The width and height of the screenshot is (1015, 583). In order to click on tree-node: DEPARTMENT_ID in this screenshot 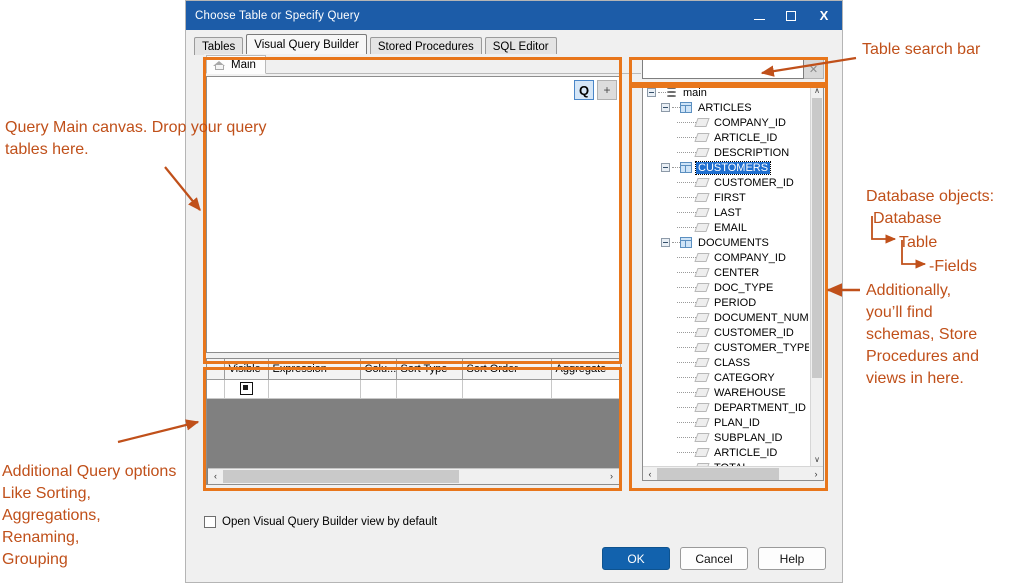, I will do `click(726, 407)`.